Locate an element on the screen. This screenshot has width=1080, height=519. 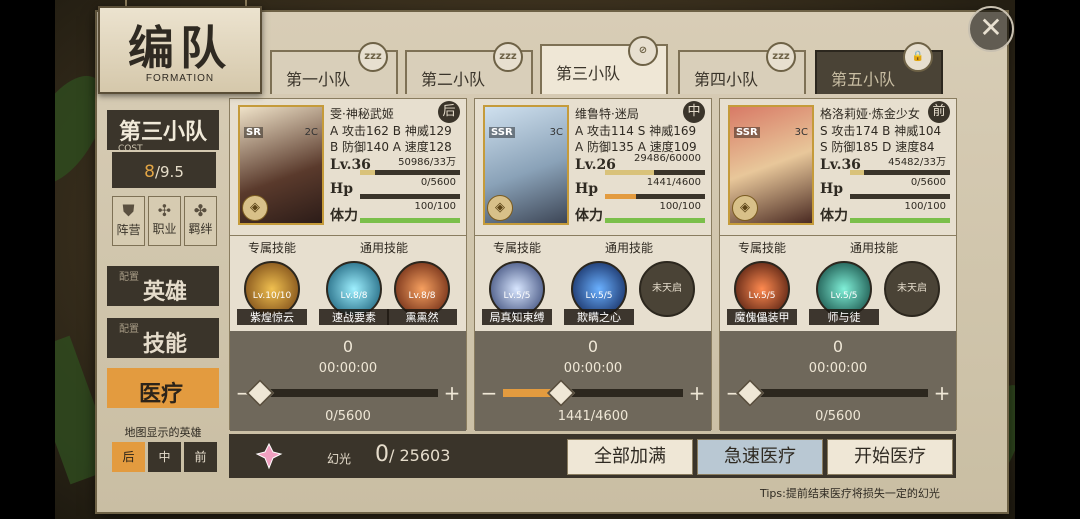
level-bar: Lv.36 45482/33万 is located at coordinates (885, 166).